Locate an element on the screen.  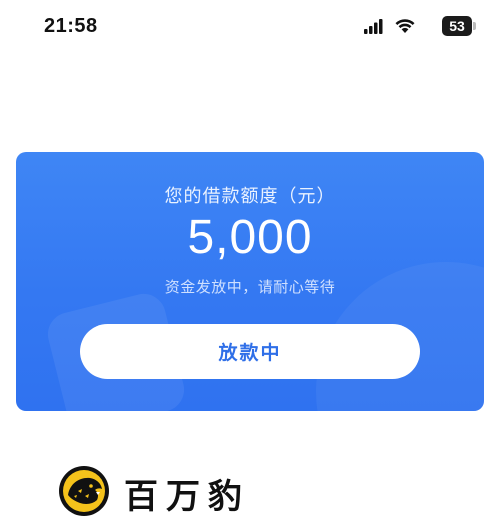
loan-limit-title: 您的借款额度（元） is located at coordinates (250, 196).